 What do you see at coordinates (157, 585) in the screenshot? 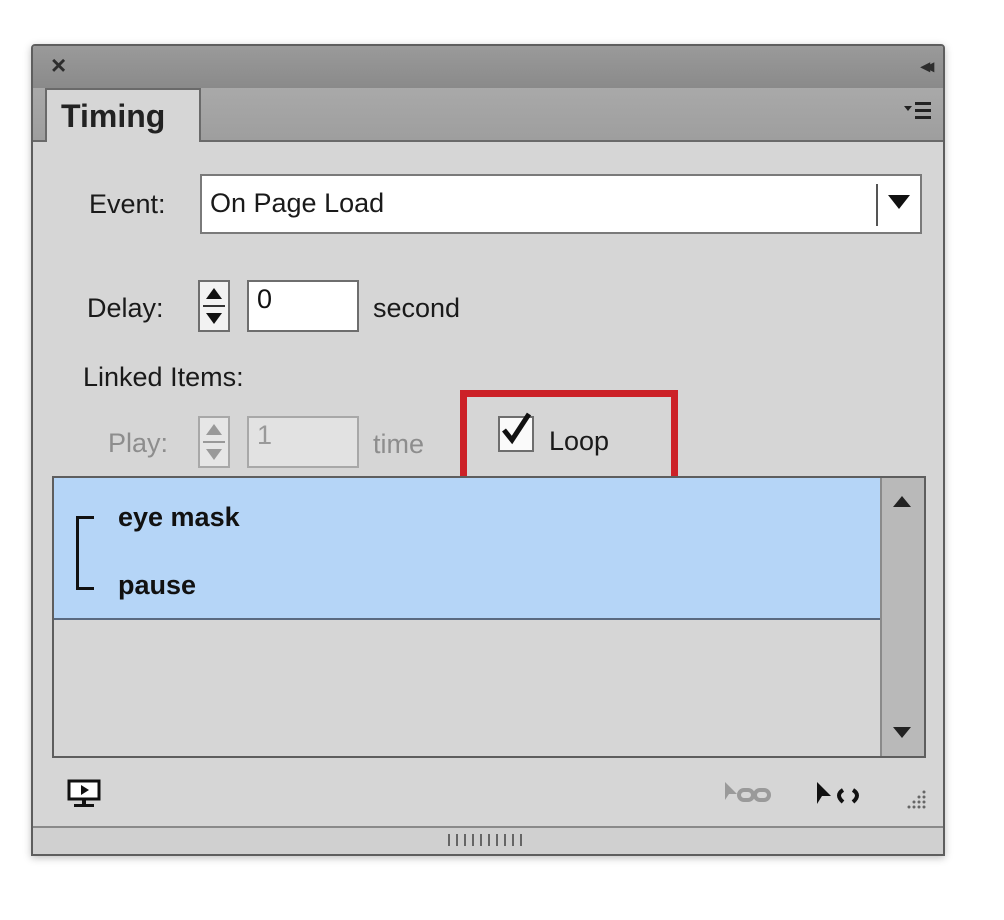
I see `list-item: pause` at bounding box center [157, 585].